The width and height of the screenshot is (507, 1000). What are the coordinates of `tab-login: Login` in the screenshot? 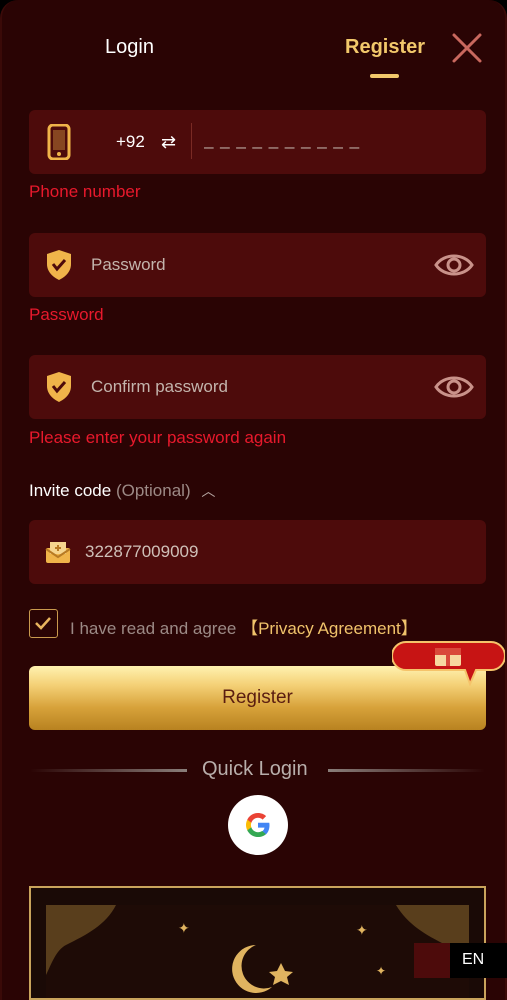 It's located at (129, 47).